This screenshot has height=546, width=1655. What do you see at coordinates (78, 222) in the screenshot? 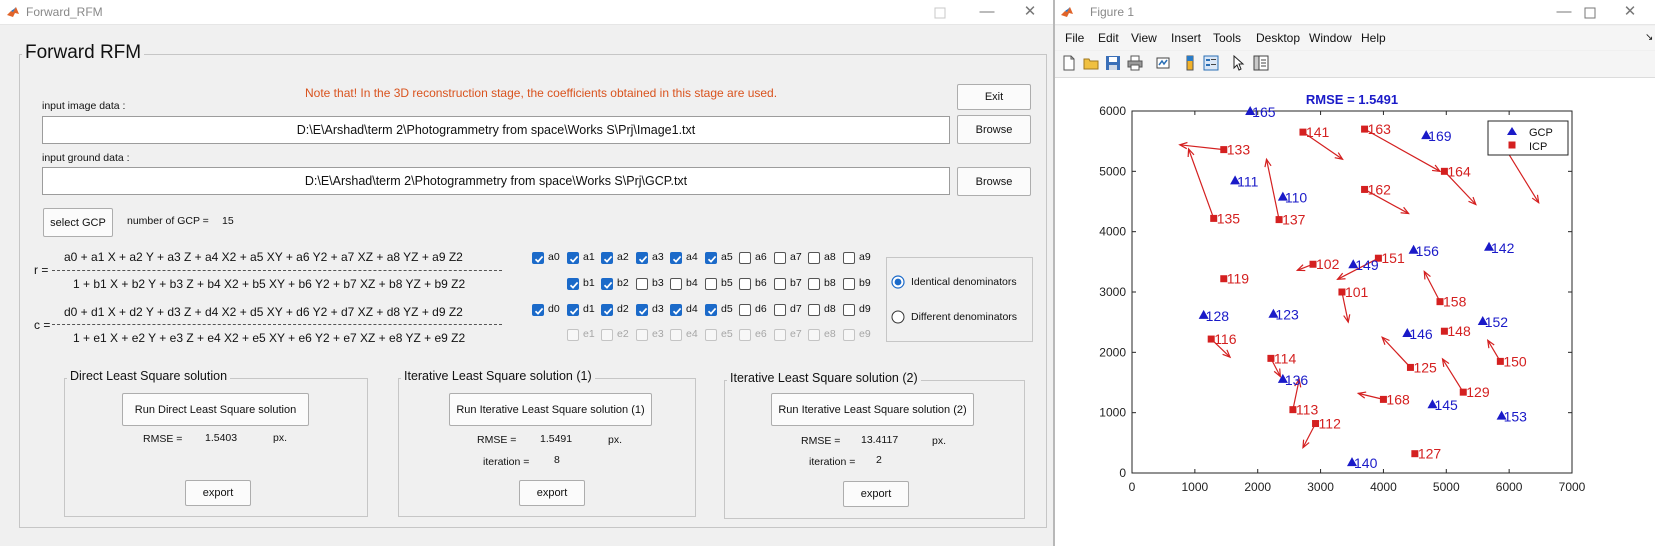
I see `select-gcp-button: select GCP` at bounding box center [78, 222].